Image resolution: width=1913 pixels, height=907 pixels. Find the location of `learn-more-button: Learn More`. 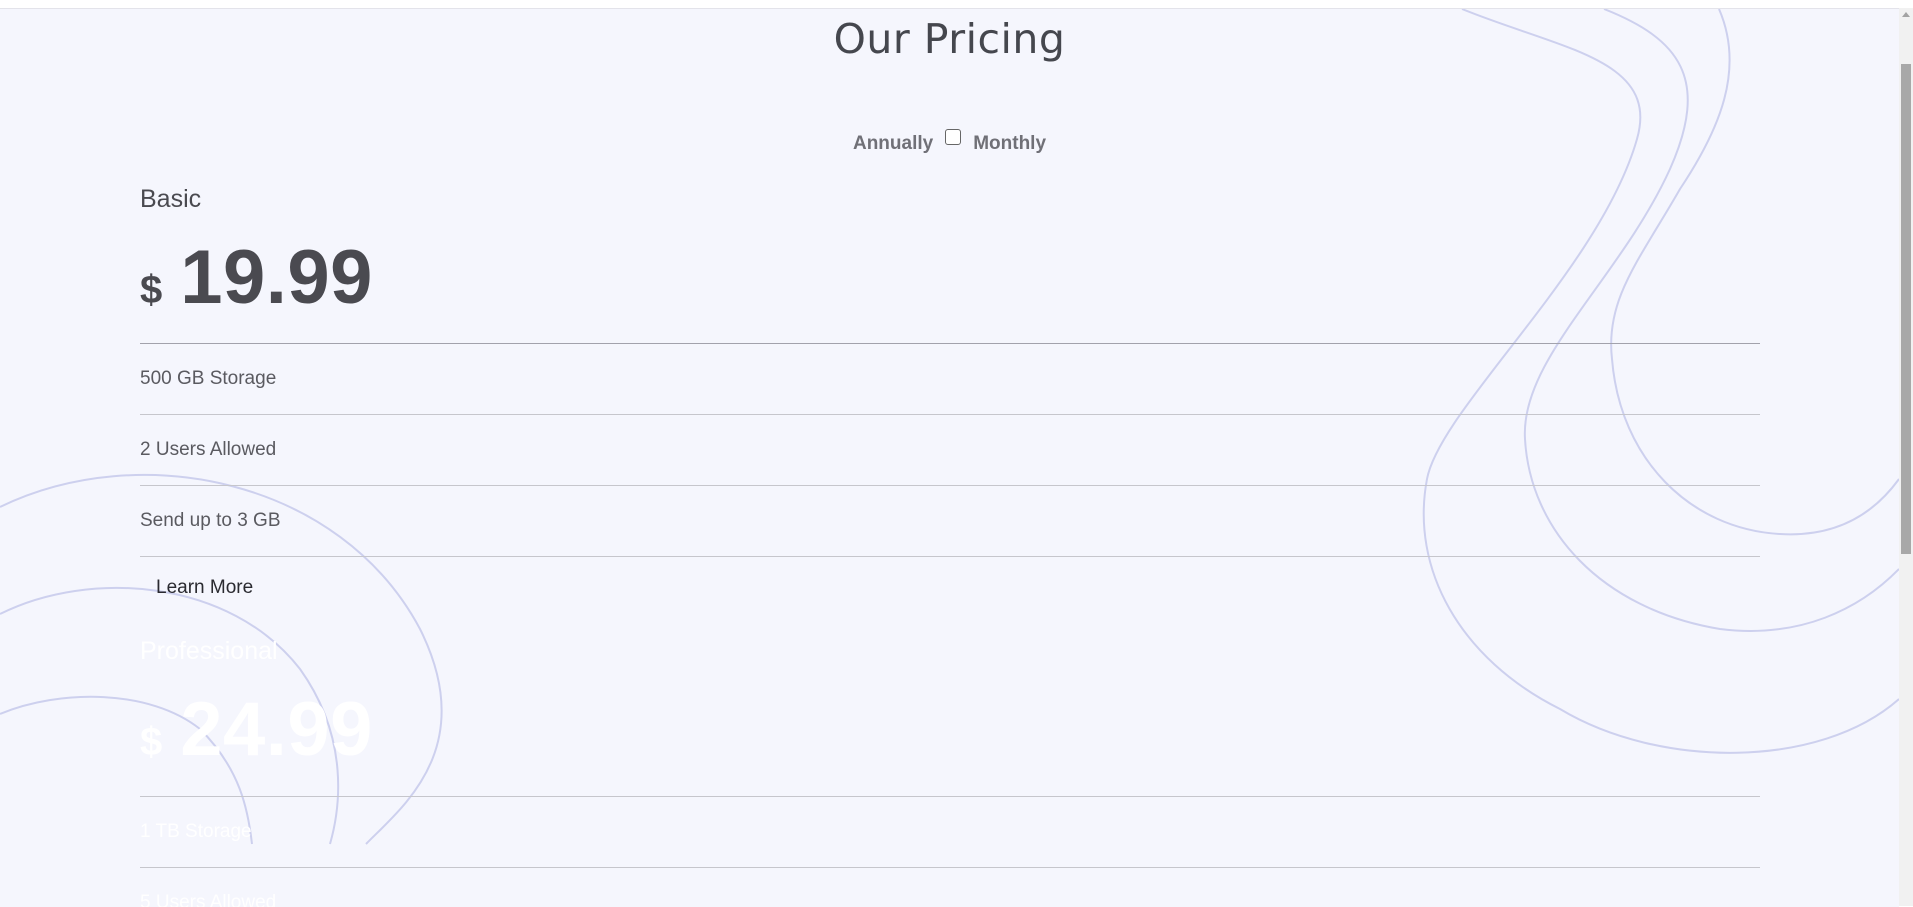

learn-more-button: Learn More is located at coordinates (204, 588).